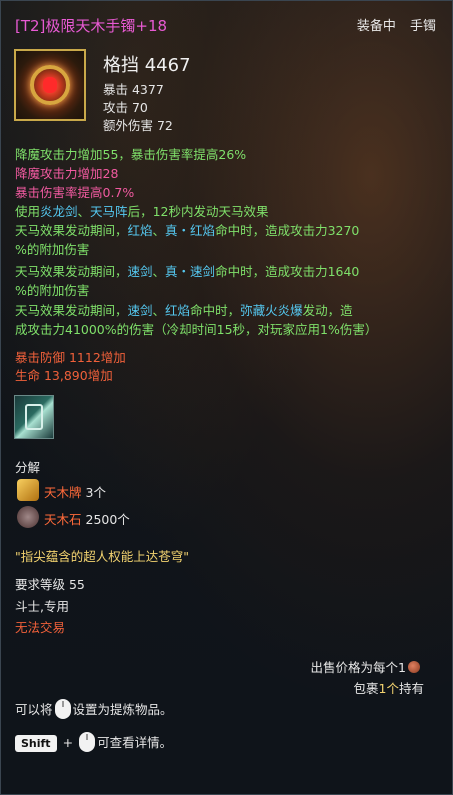  I want to click on skill-link-sujian-2: 速剑, so click(140, 310).